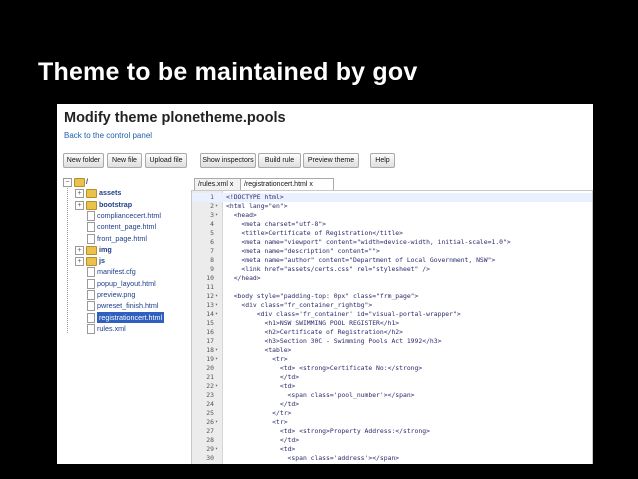  What do you see at coordinates (116, 294) in the screenshot?
I see `tree-item-label: preview.png` at bounding box center [116, 294].